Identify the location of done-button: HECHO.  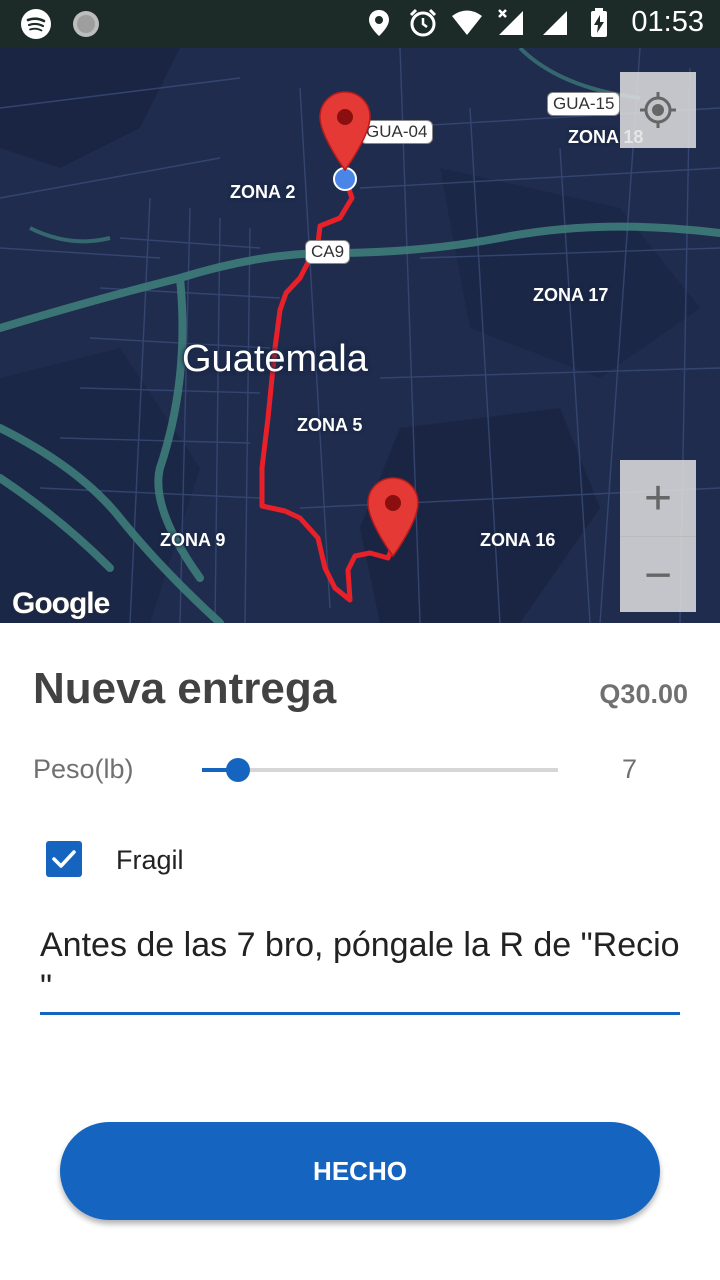
(360, 1171).